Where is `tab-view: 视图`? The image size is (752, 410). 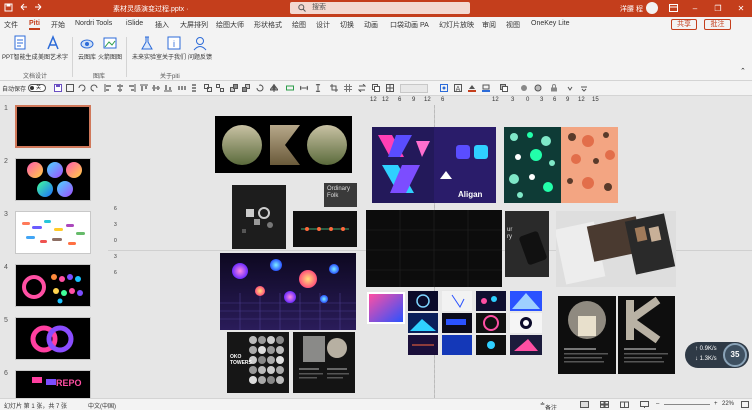
tab-view: 视图 is located at coordinates (513, 25).